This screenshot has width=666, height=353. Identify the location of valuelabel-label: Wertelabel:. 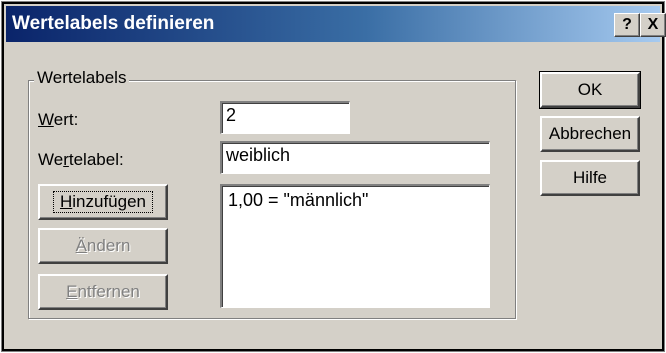
(81, 159).